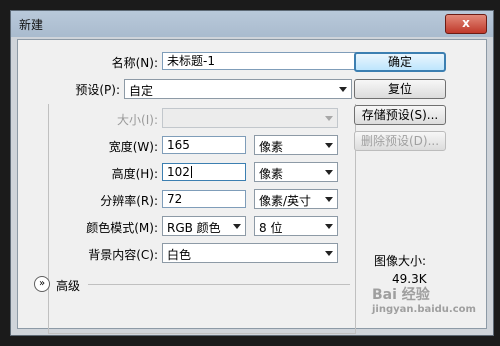  What do you see at coordinates (141, 91) in the screenshot?
I see `preset-value: 自定` at bounding box center [141, 91].